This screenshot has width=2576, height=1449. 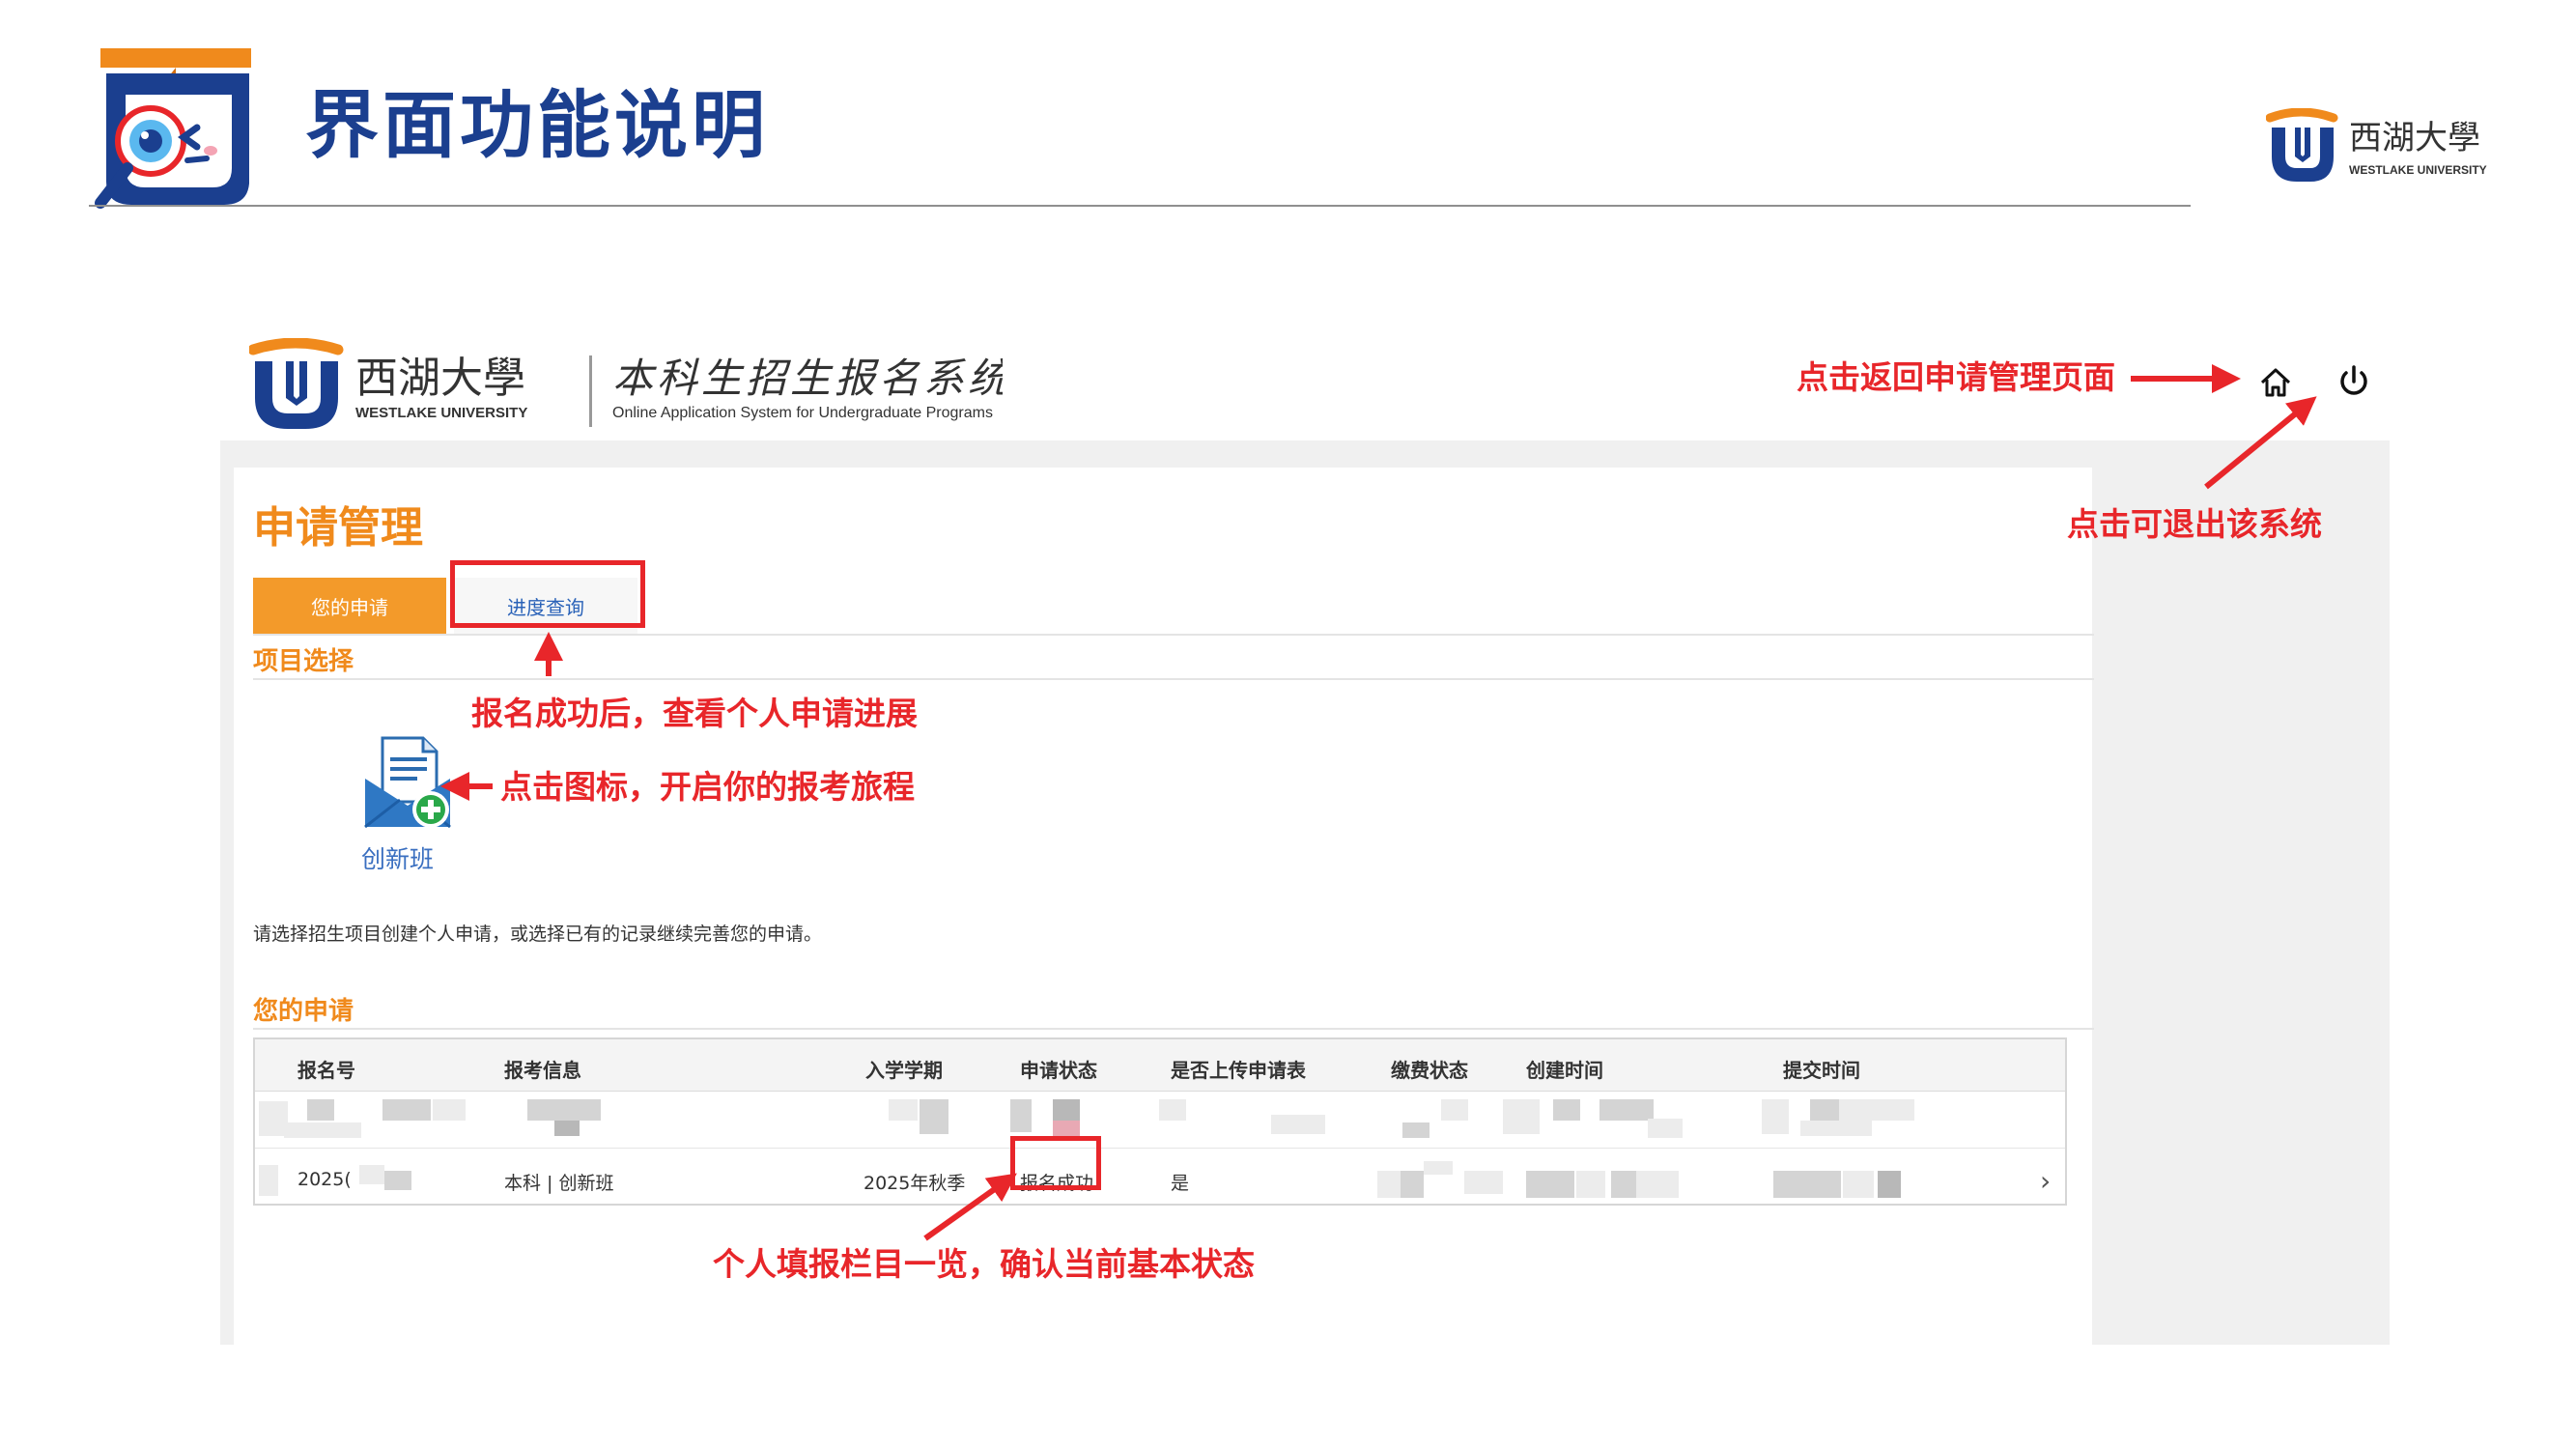 What do you see at coordinates (2275, 382) in the screenshot?
I see `home-icon` at bounding box center [2275, 382].